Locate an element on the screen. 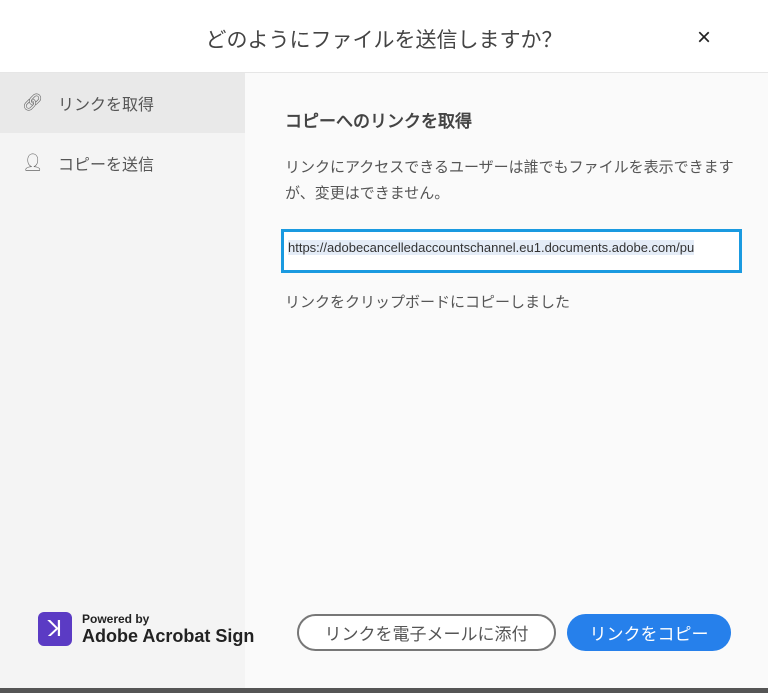  copy-link-button: リンクをコピー is located at coordinates (649, 632).